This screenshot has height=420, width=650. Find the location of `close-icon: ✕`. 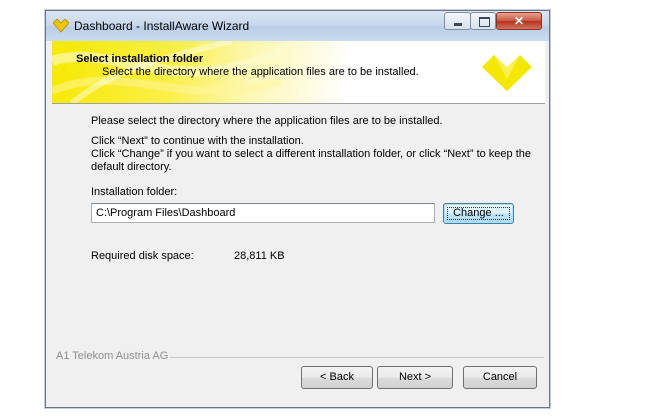

close-icon: ✕ is located at coordinates (519, 21).